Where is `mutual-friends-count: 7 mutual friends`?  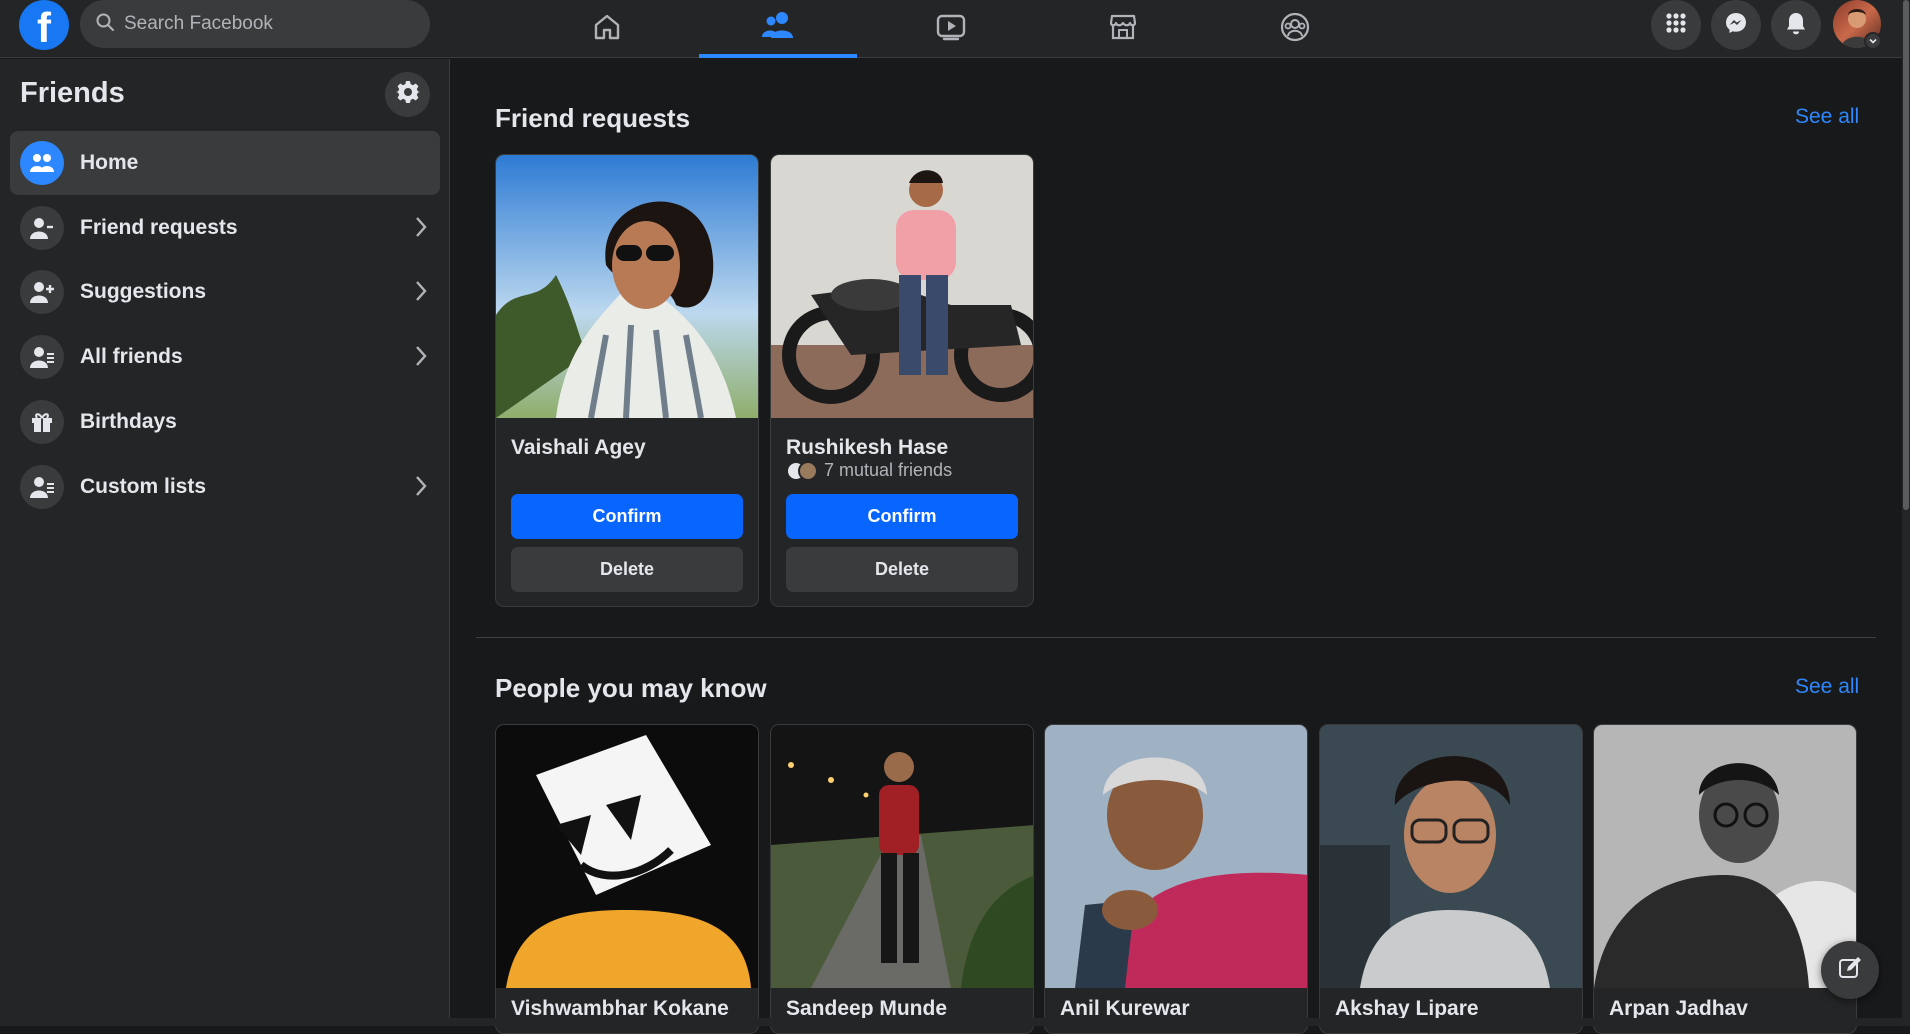 mutual-friends-count: 7 mutual friends is located at coordinates (888, 470).